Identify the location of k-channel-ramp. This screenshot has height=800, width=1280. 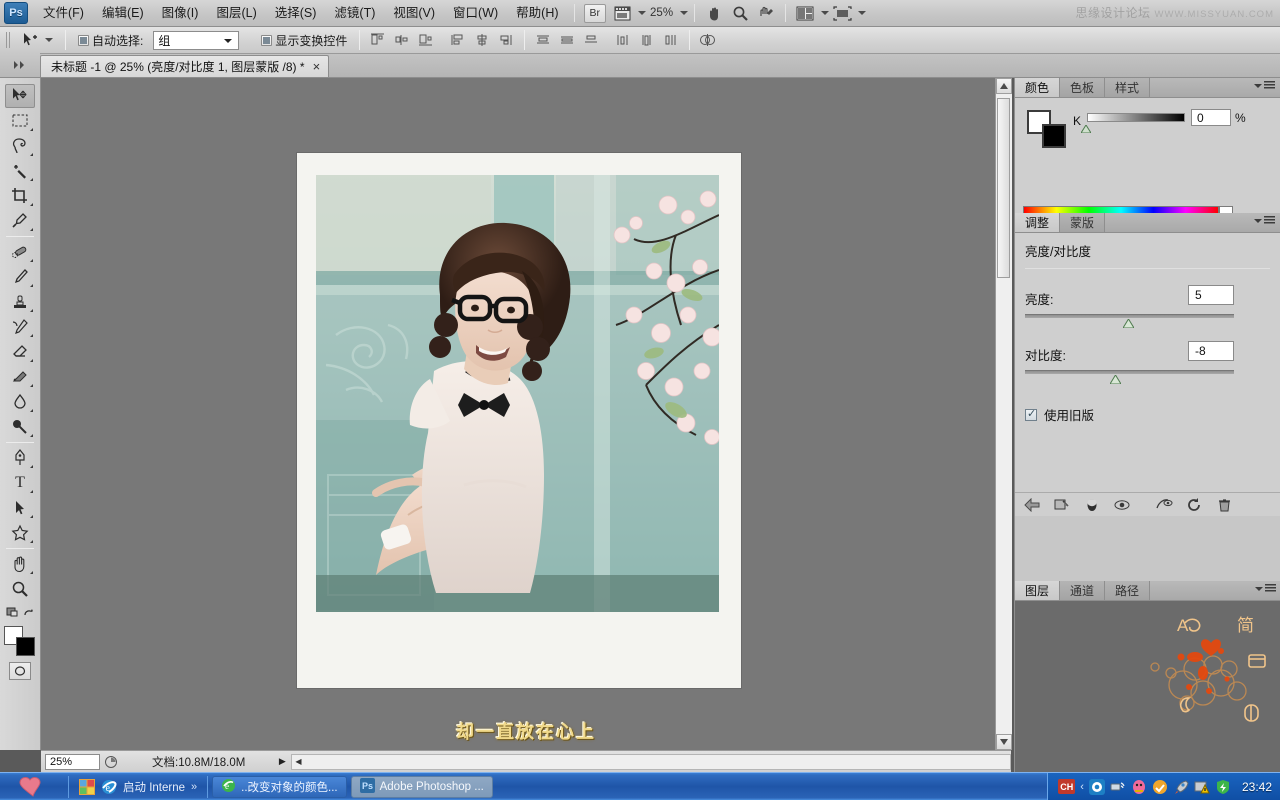
(1136, 117).